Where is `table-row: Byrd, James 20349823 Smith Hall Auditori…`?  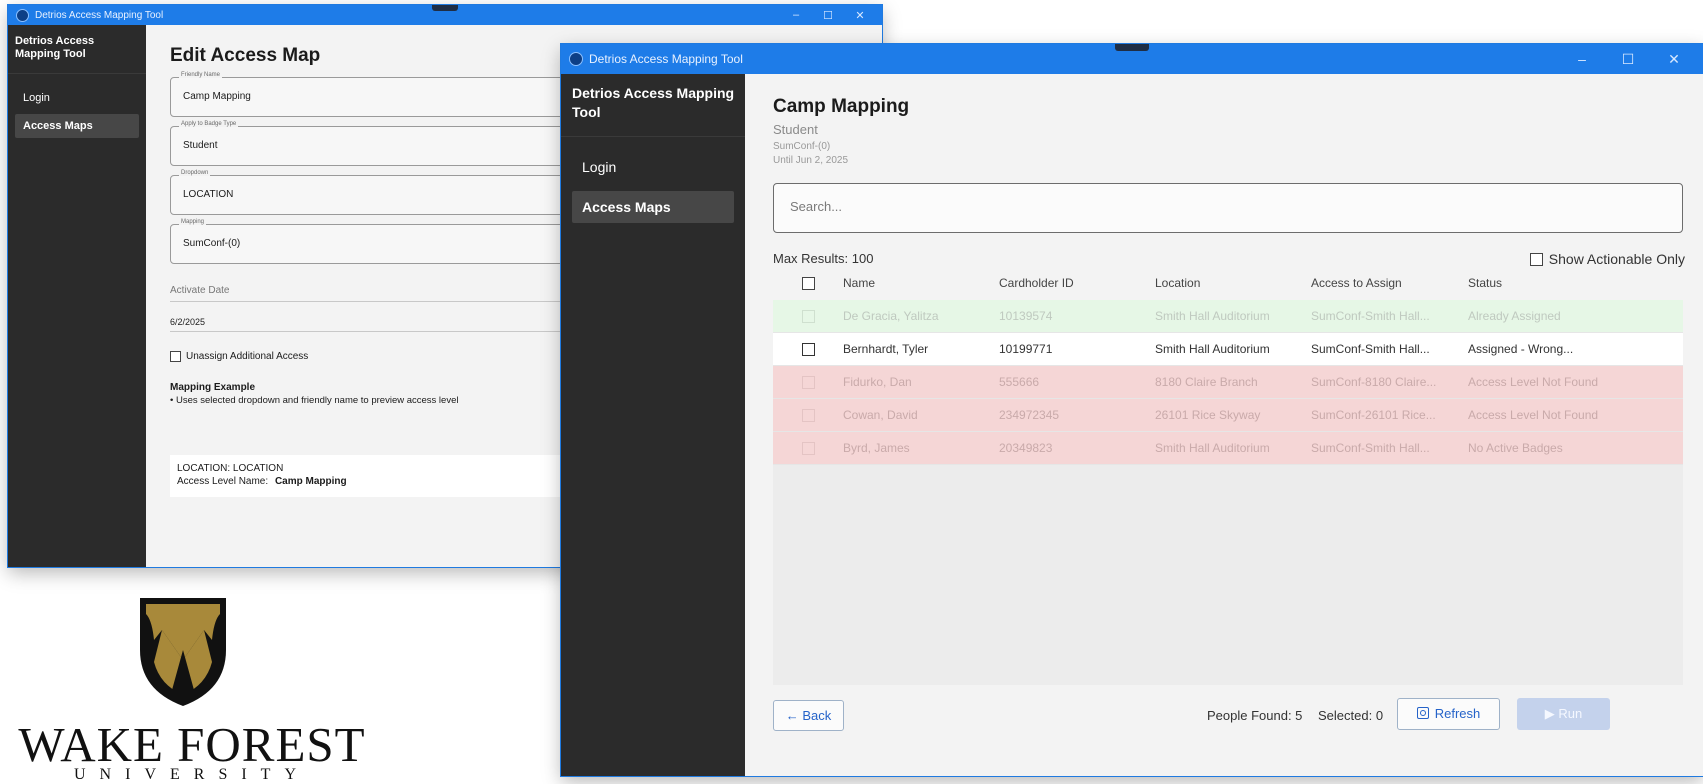 table-row: Byrd, James 20349823 Smith Hall Auditori… is located at coordinates (1228, 448).